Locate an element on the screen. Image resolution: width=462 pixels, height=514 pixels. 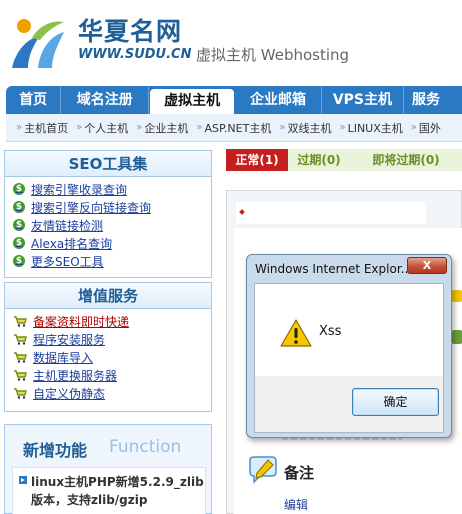
service-link: 备案资料即时快递 is located at coordinates (112, 321).